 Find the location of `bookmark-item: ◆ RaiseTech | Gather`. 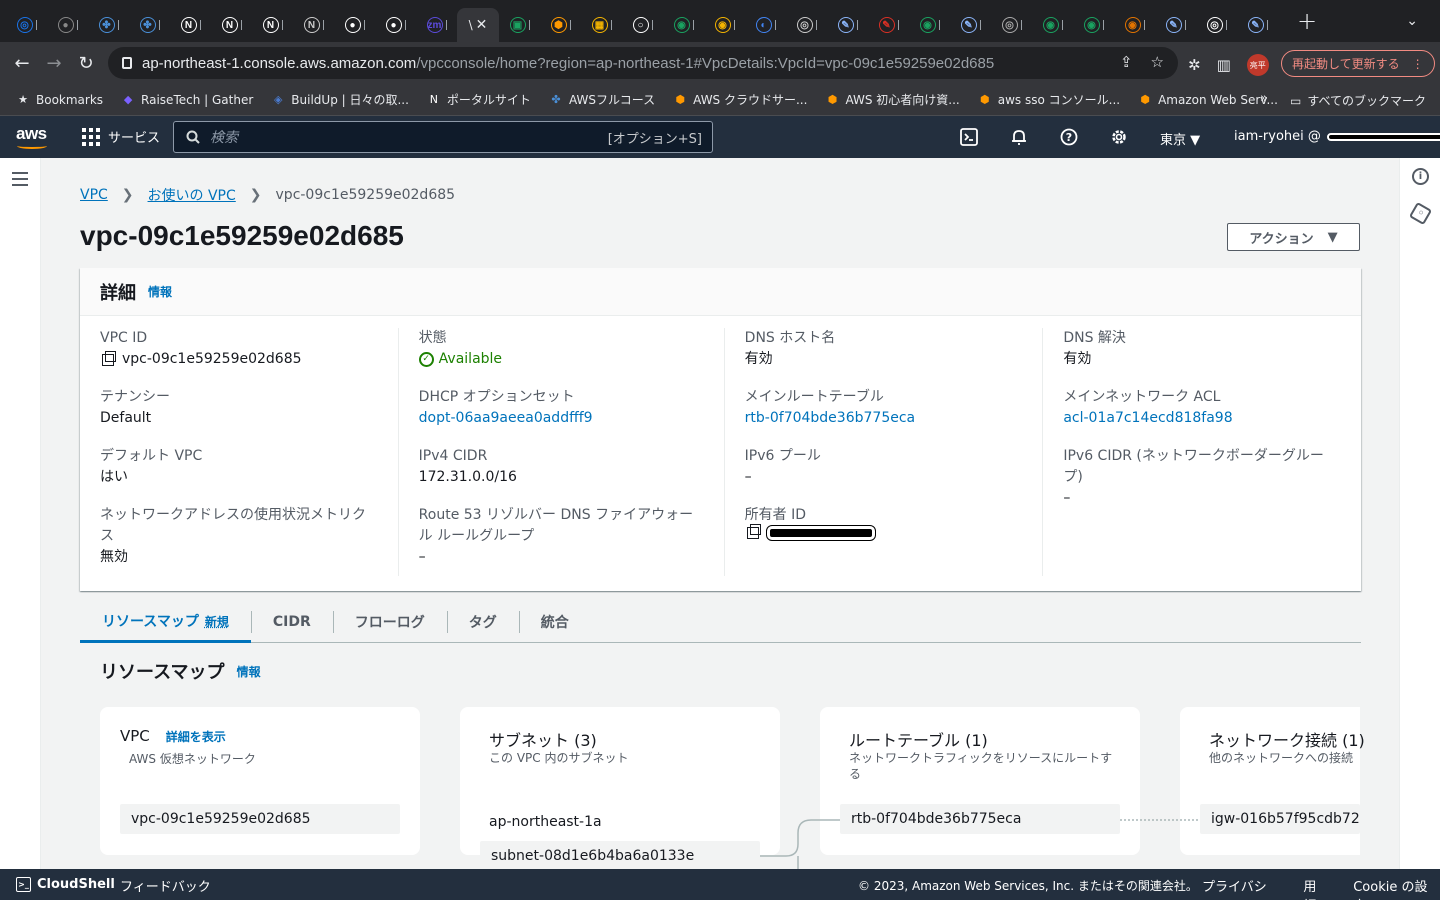

bookmark-item: ◆ RaiseTech | Gather is located at coordinates (187, 99).